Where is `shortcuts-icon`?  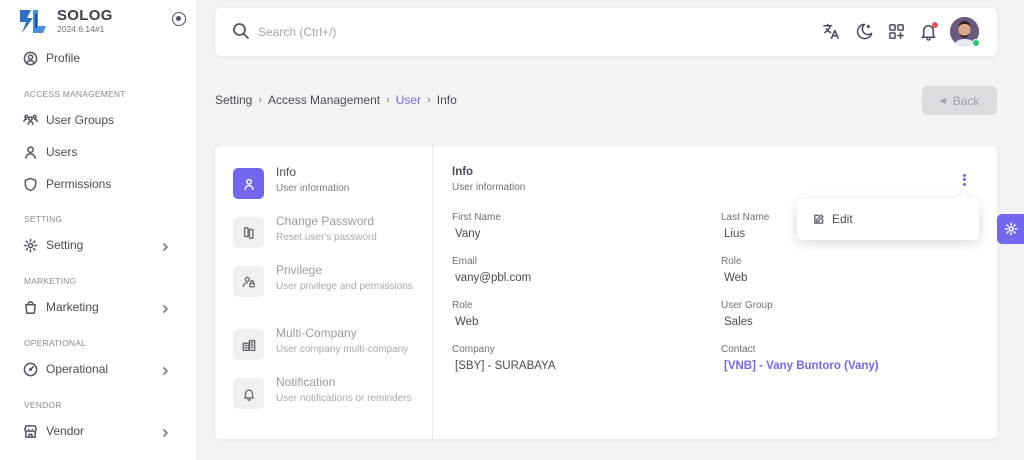
shortcuts-icon is located at coordinates (897, 32).